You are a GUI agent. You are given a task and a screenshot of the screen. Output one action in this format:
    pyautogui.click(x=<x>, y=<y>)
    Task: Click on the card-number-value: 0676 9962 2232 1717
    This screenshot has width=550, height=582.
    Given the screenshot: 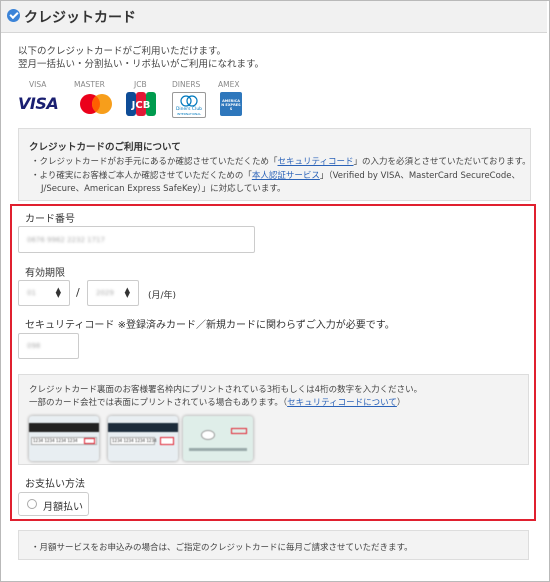 What is the action you would take?
    pyautogui.click(x=66, y=239)
    